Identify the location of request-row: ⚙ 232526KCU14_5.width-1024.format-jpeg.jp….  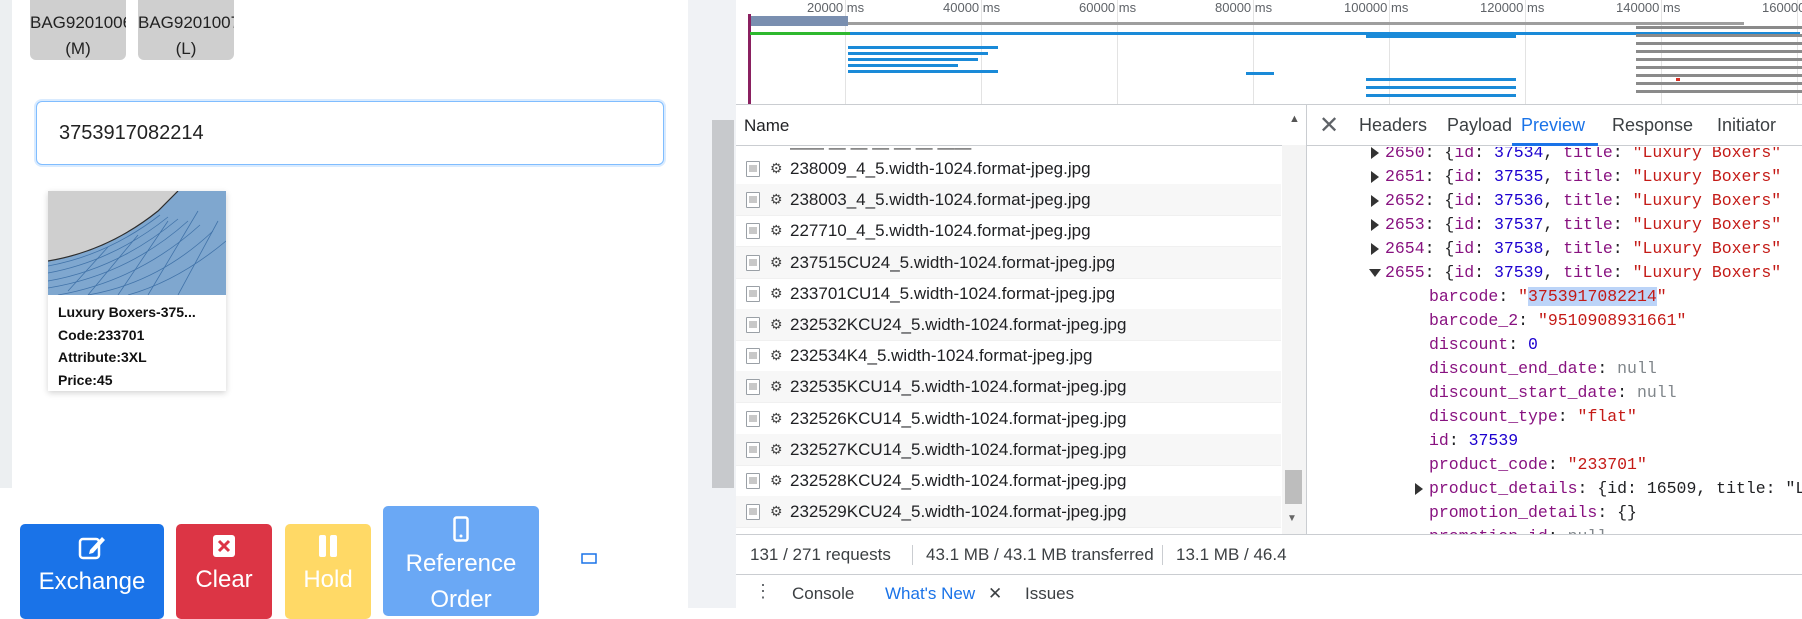
(1008, 419).